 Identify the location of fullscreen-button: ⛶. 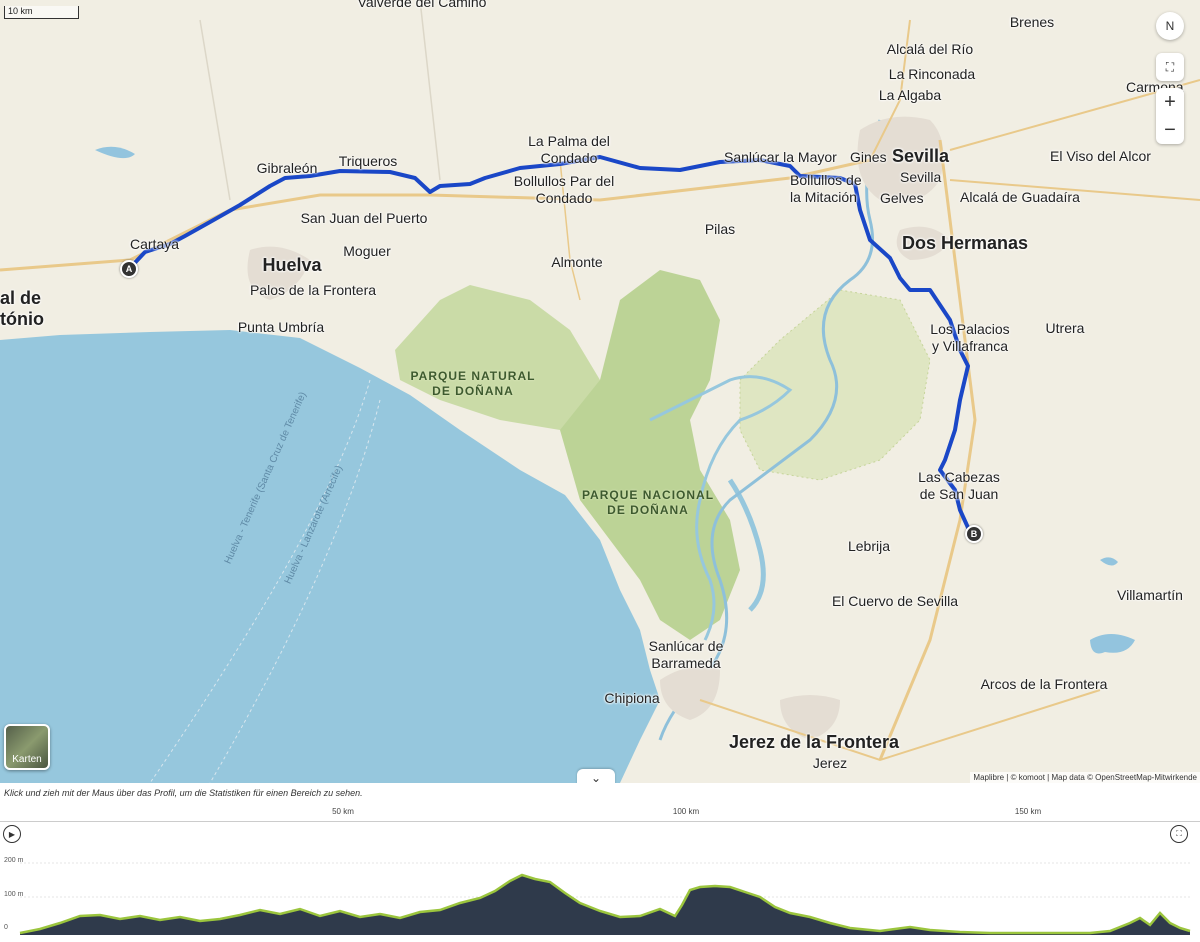
(1170, 67).